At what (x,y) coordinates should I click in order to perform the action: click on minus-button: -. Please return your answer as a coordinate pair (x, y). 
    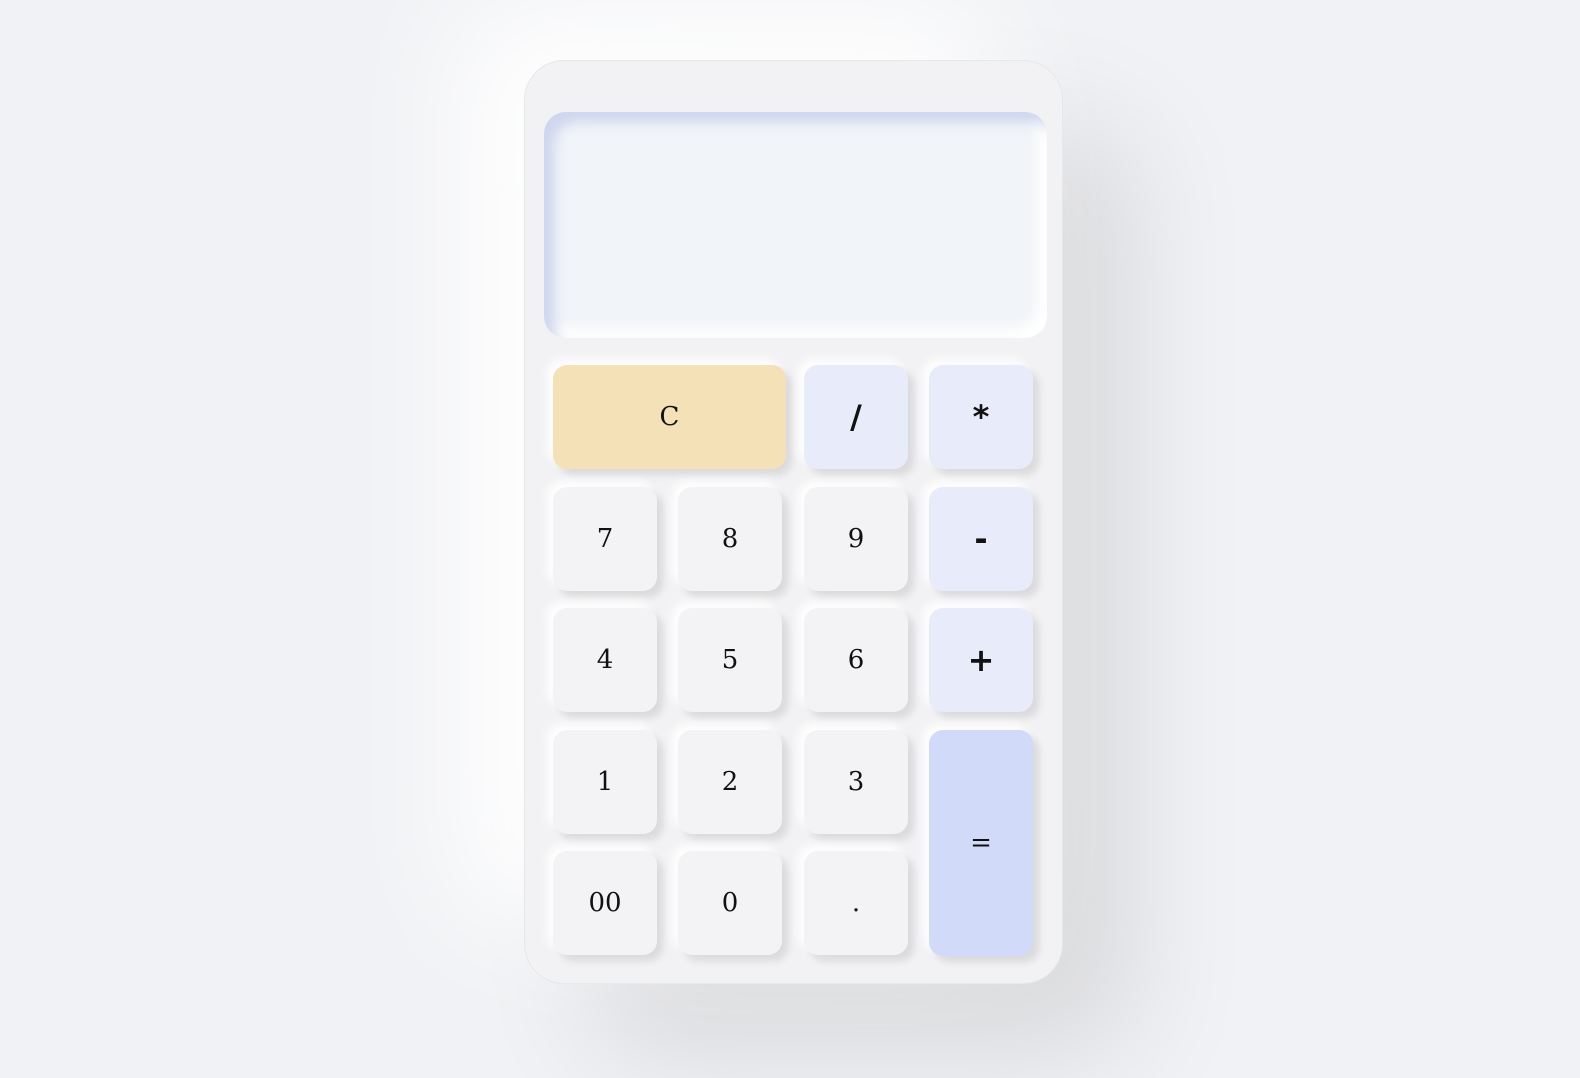
    Looking at the image, I should click on (981, 539).